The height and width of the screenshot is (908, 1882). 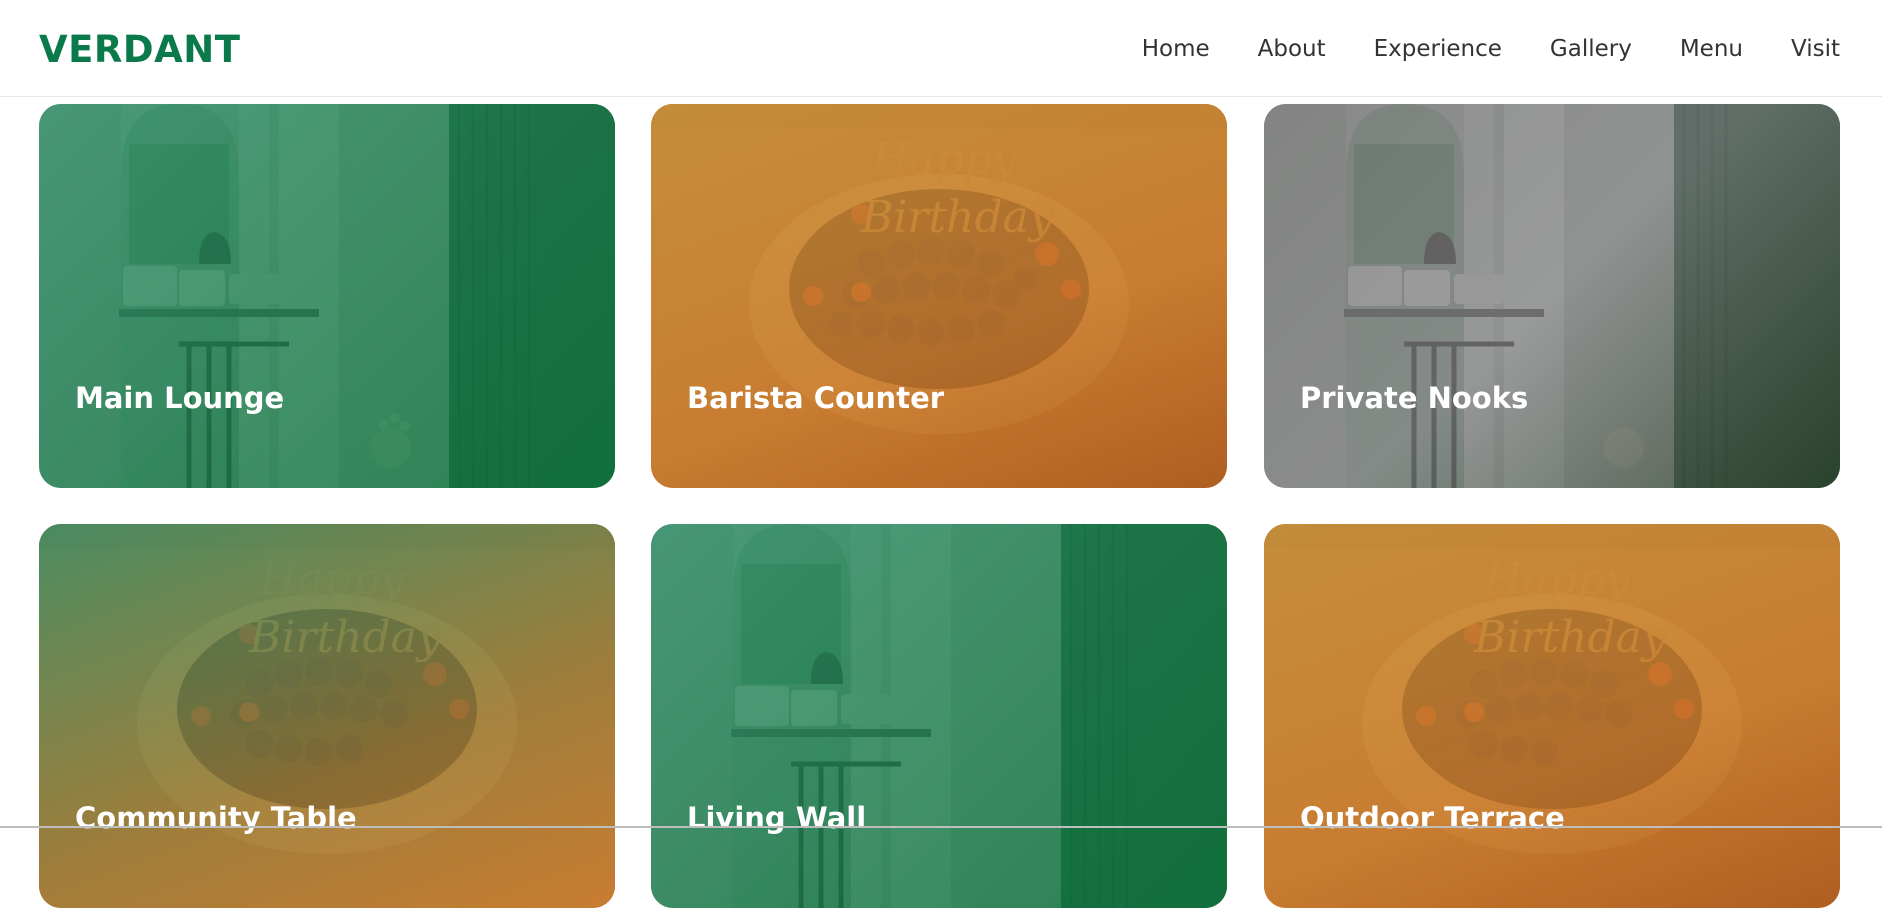 What do you see at coordinates (1815, 49) in the screenshot?
I see `nav-visit: Visit` at bounding box center [1815, 49].